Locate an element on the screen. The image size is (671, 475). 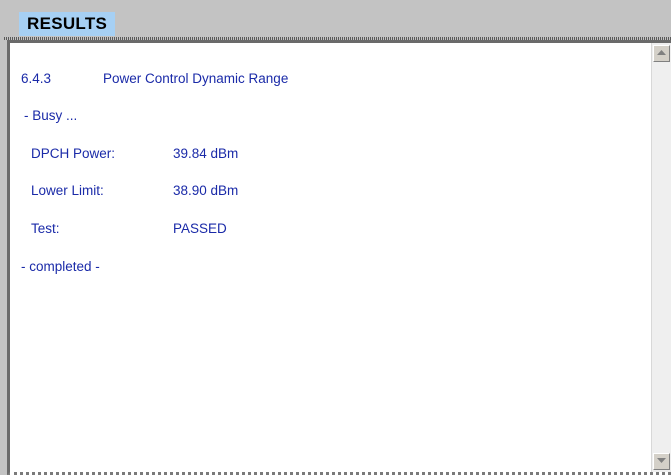
scroll-up-button is located at coordinates (661, 53).